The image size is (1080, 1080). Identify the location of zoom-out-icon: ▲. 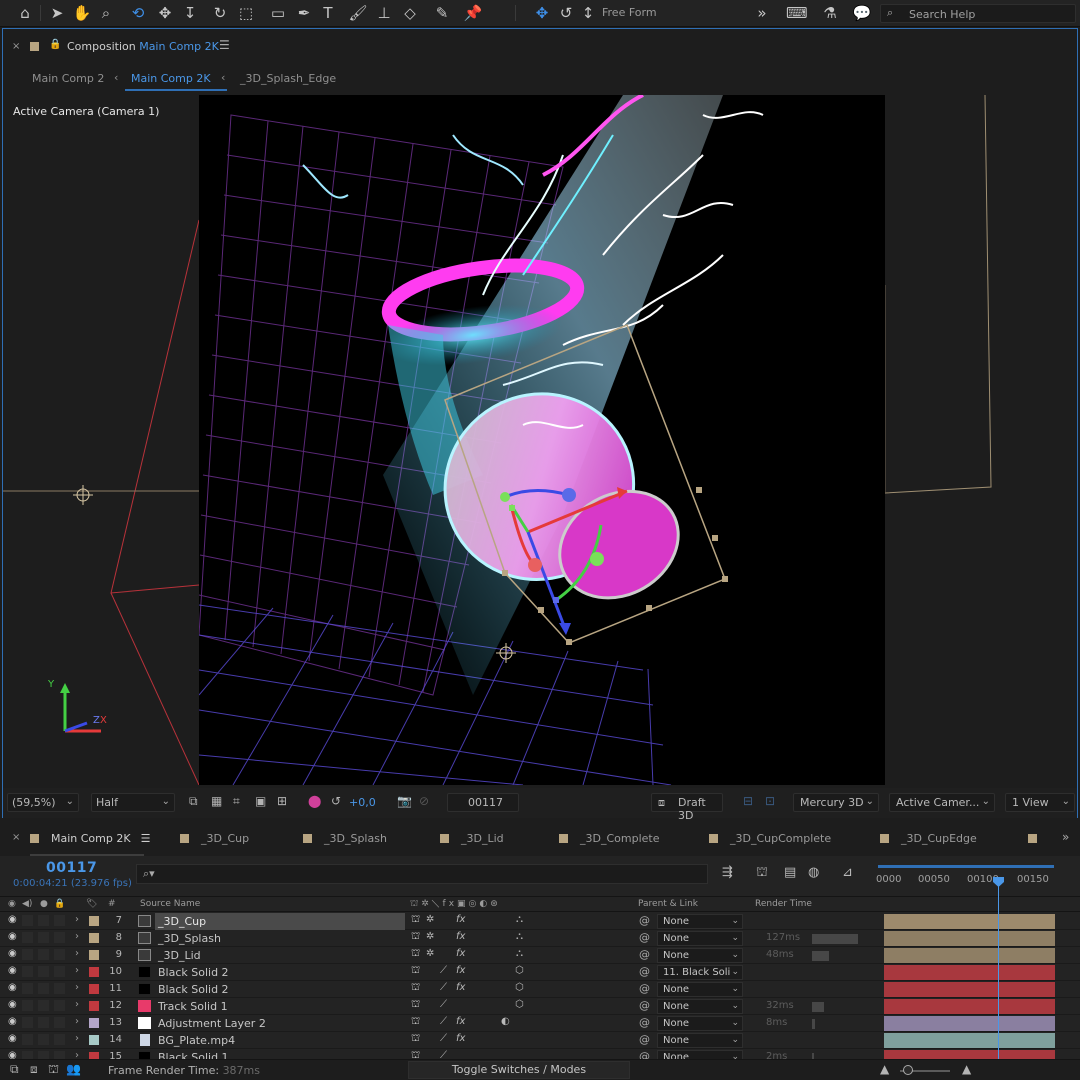
(884, 1069).